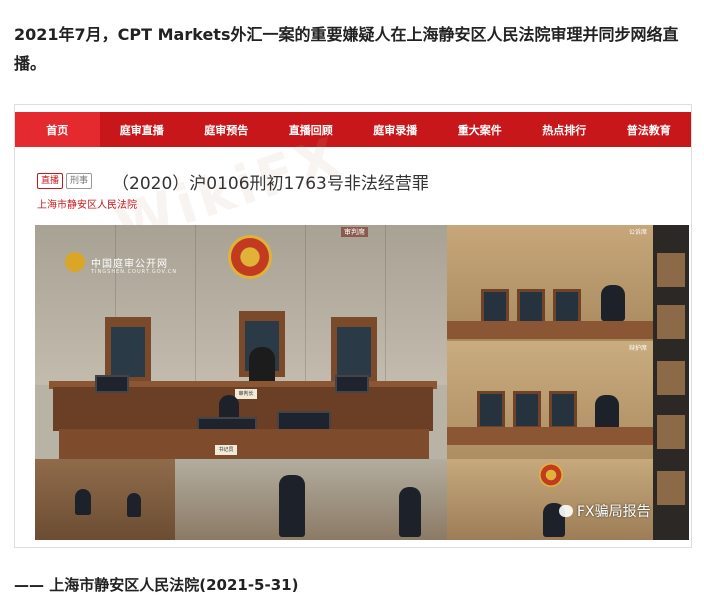 The height and width of the screenshot is (595, 704). What do you see at coordinates (550, 283) in the screenshot?
I see `prosecution-feed: 公诉席` at bounding box center [550, 283].